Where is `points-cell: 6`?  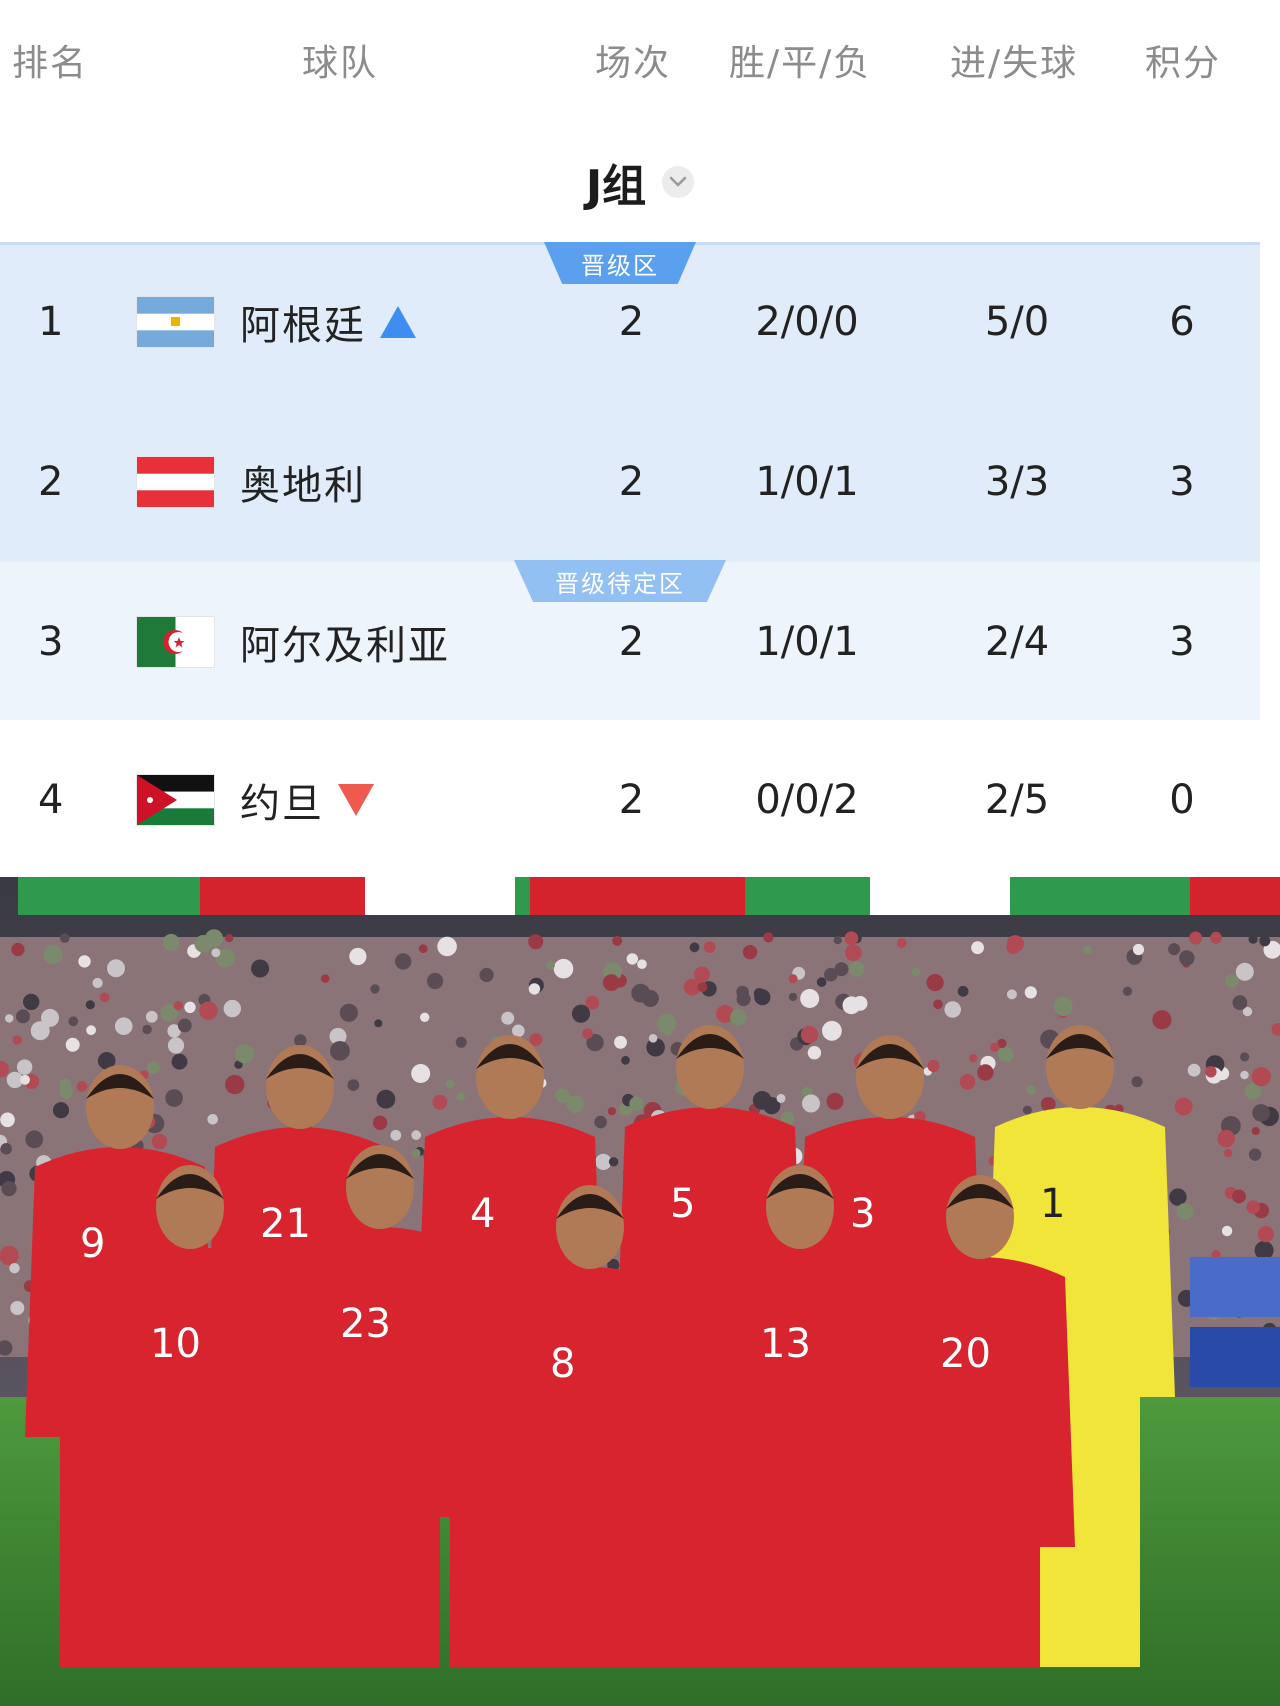 points-cell: 6 is located at coordinates (1182, 322).